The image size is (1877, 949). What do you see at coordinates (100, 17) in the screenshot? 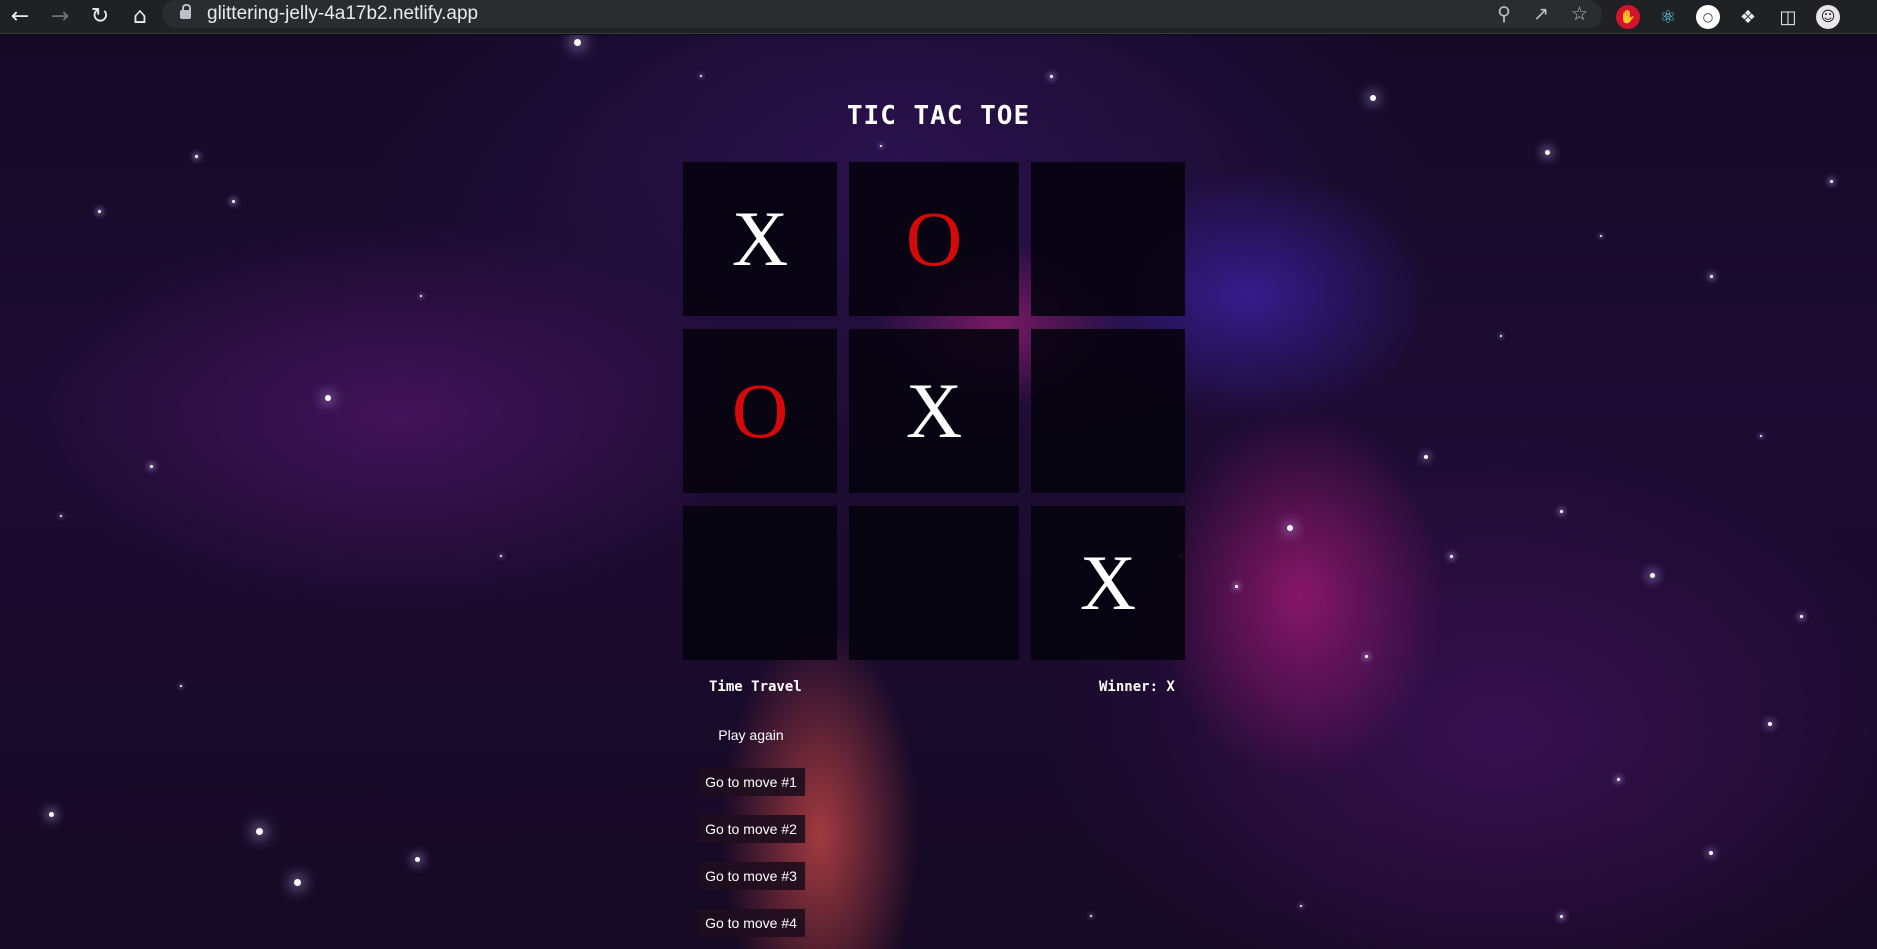
I see `reload-icon: ↻` at bounding box center [100, 17].